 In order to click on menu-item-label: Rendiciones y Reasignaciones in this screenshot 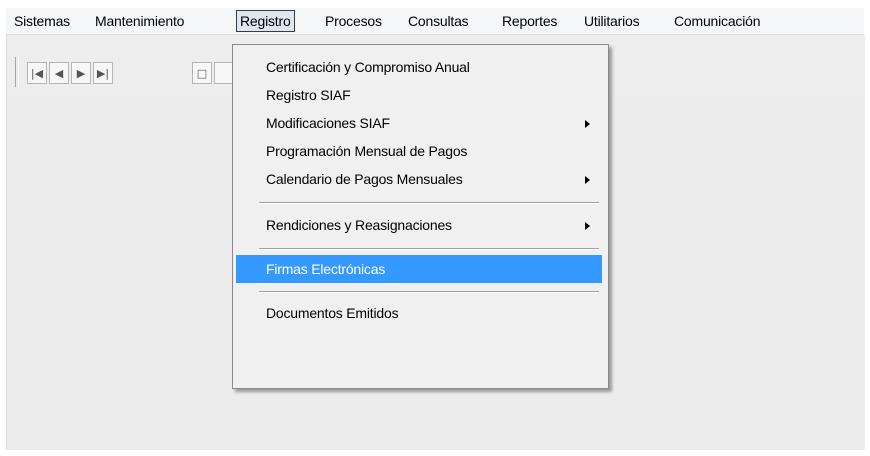, I will do `click(359, 225)`.